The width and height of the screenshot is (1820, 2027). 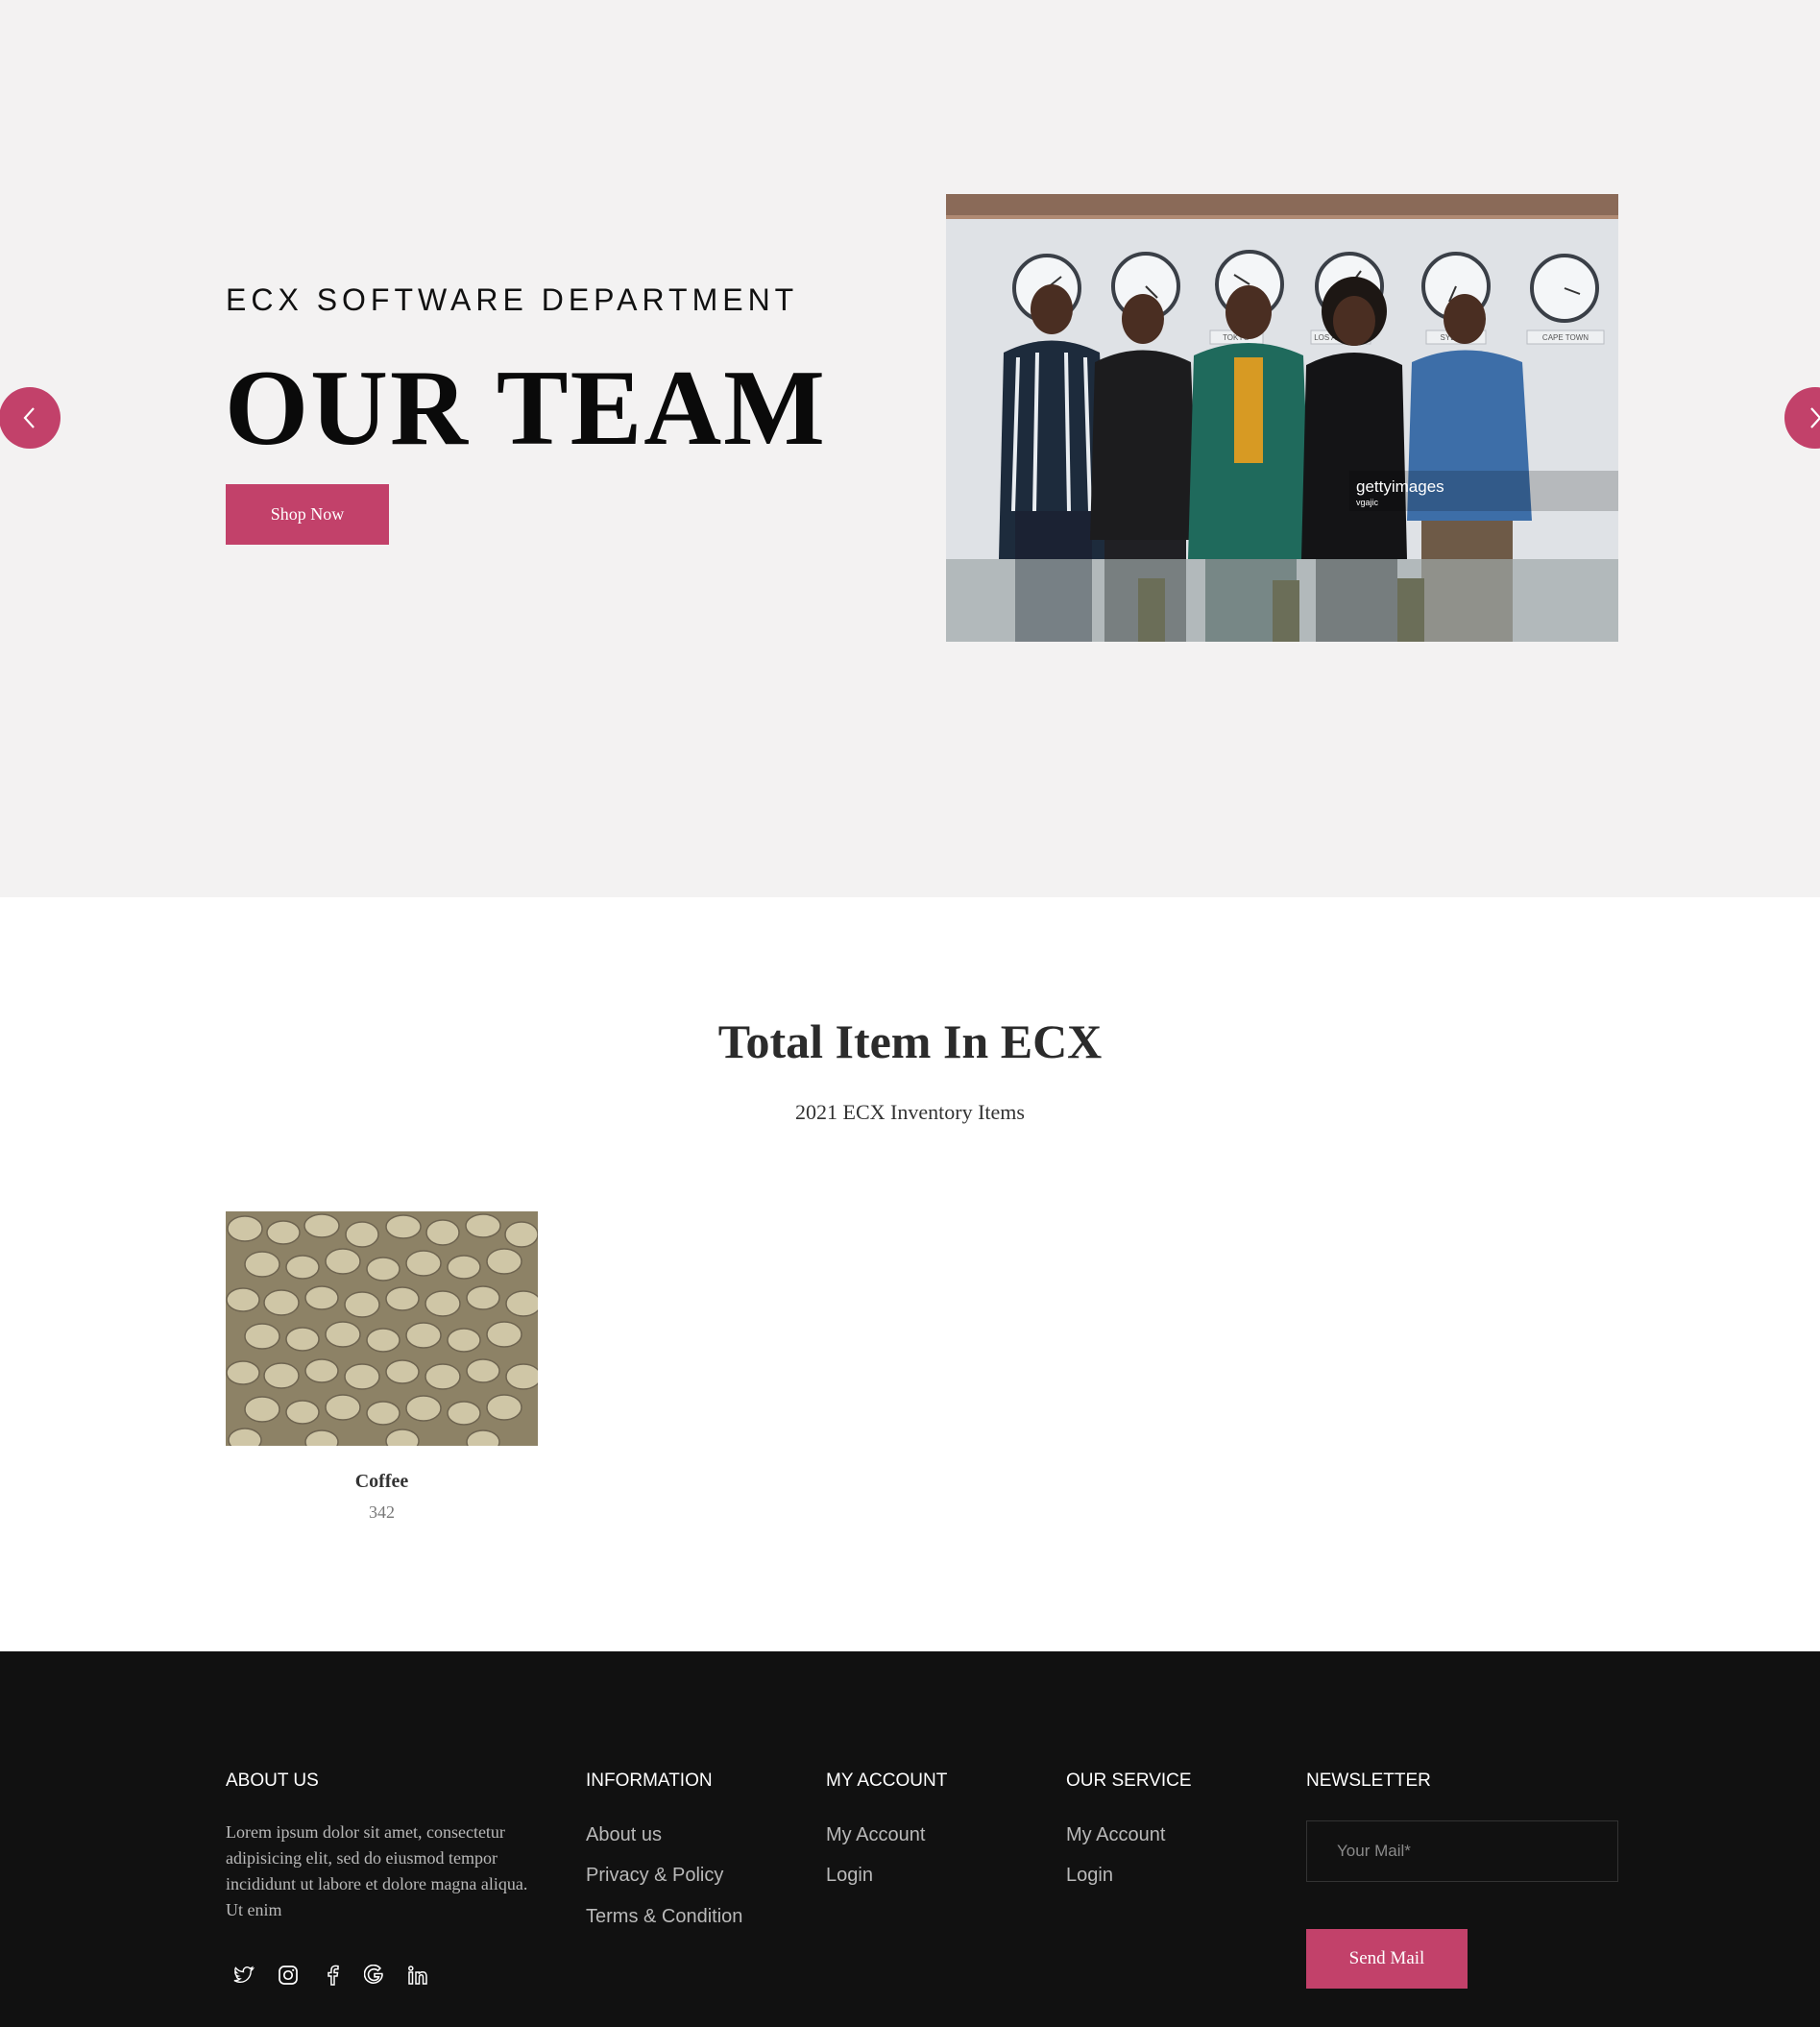 I want to click on footer-link-terms: Terms & Condition, so click(x=664, y=1917).